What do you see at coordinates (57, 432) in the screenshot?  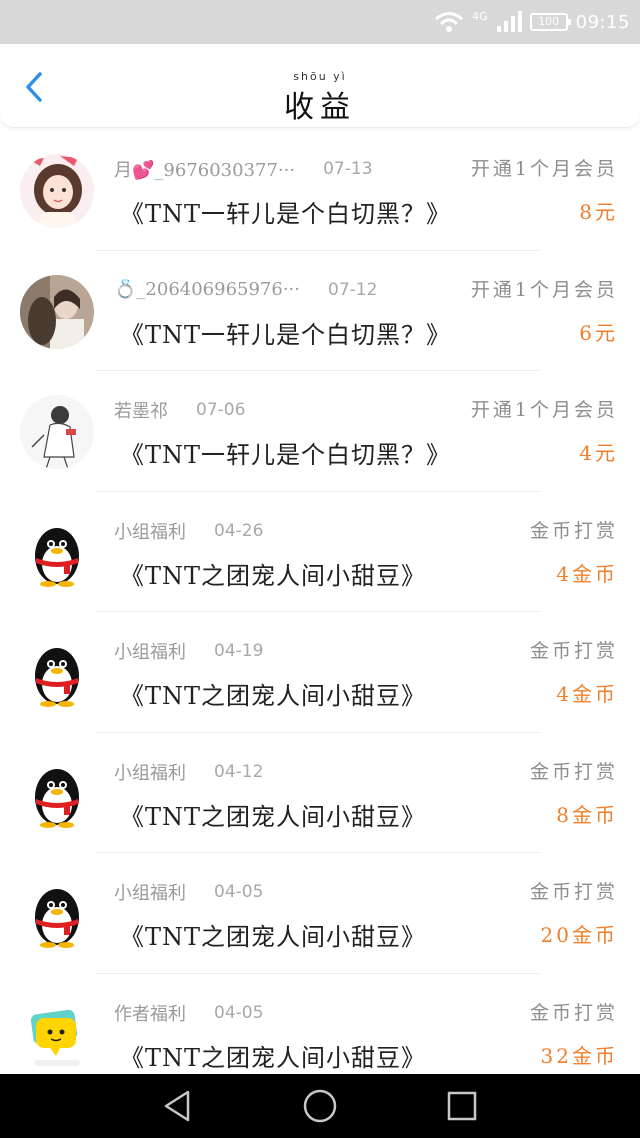 I see `sketch-girl-avatar` at bounding box center [57, 432].